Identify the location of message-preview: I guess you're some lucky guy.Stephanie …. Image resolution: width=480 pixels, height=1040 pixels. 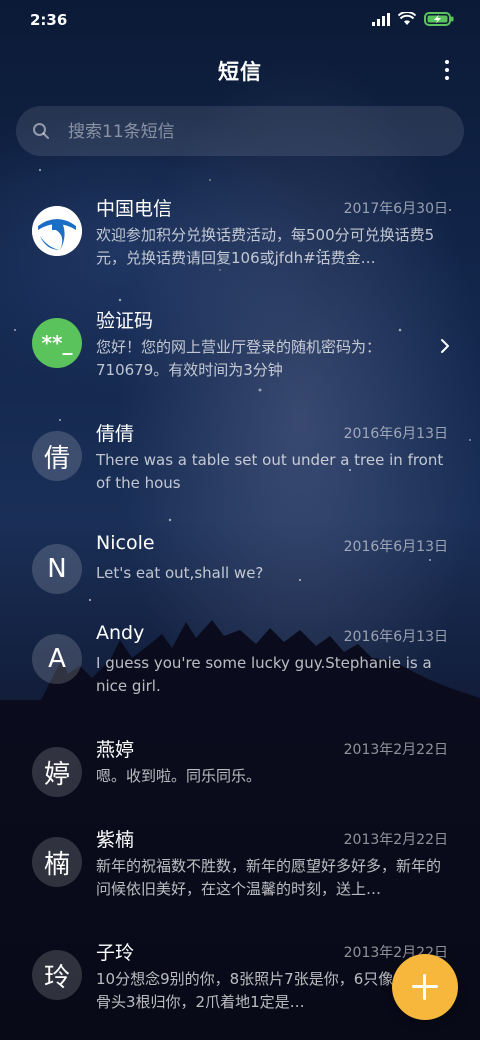
(264, 674).